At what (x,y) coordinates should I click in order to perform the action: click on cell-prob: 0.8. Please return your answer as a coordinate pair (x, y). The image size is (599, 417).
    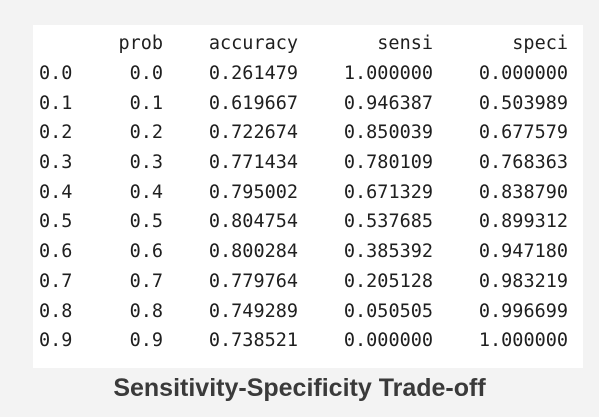
    Looking at the image, I should click on (146, 311).